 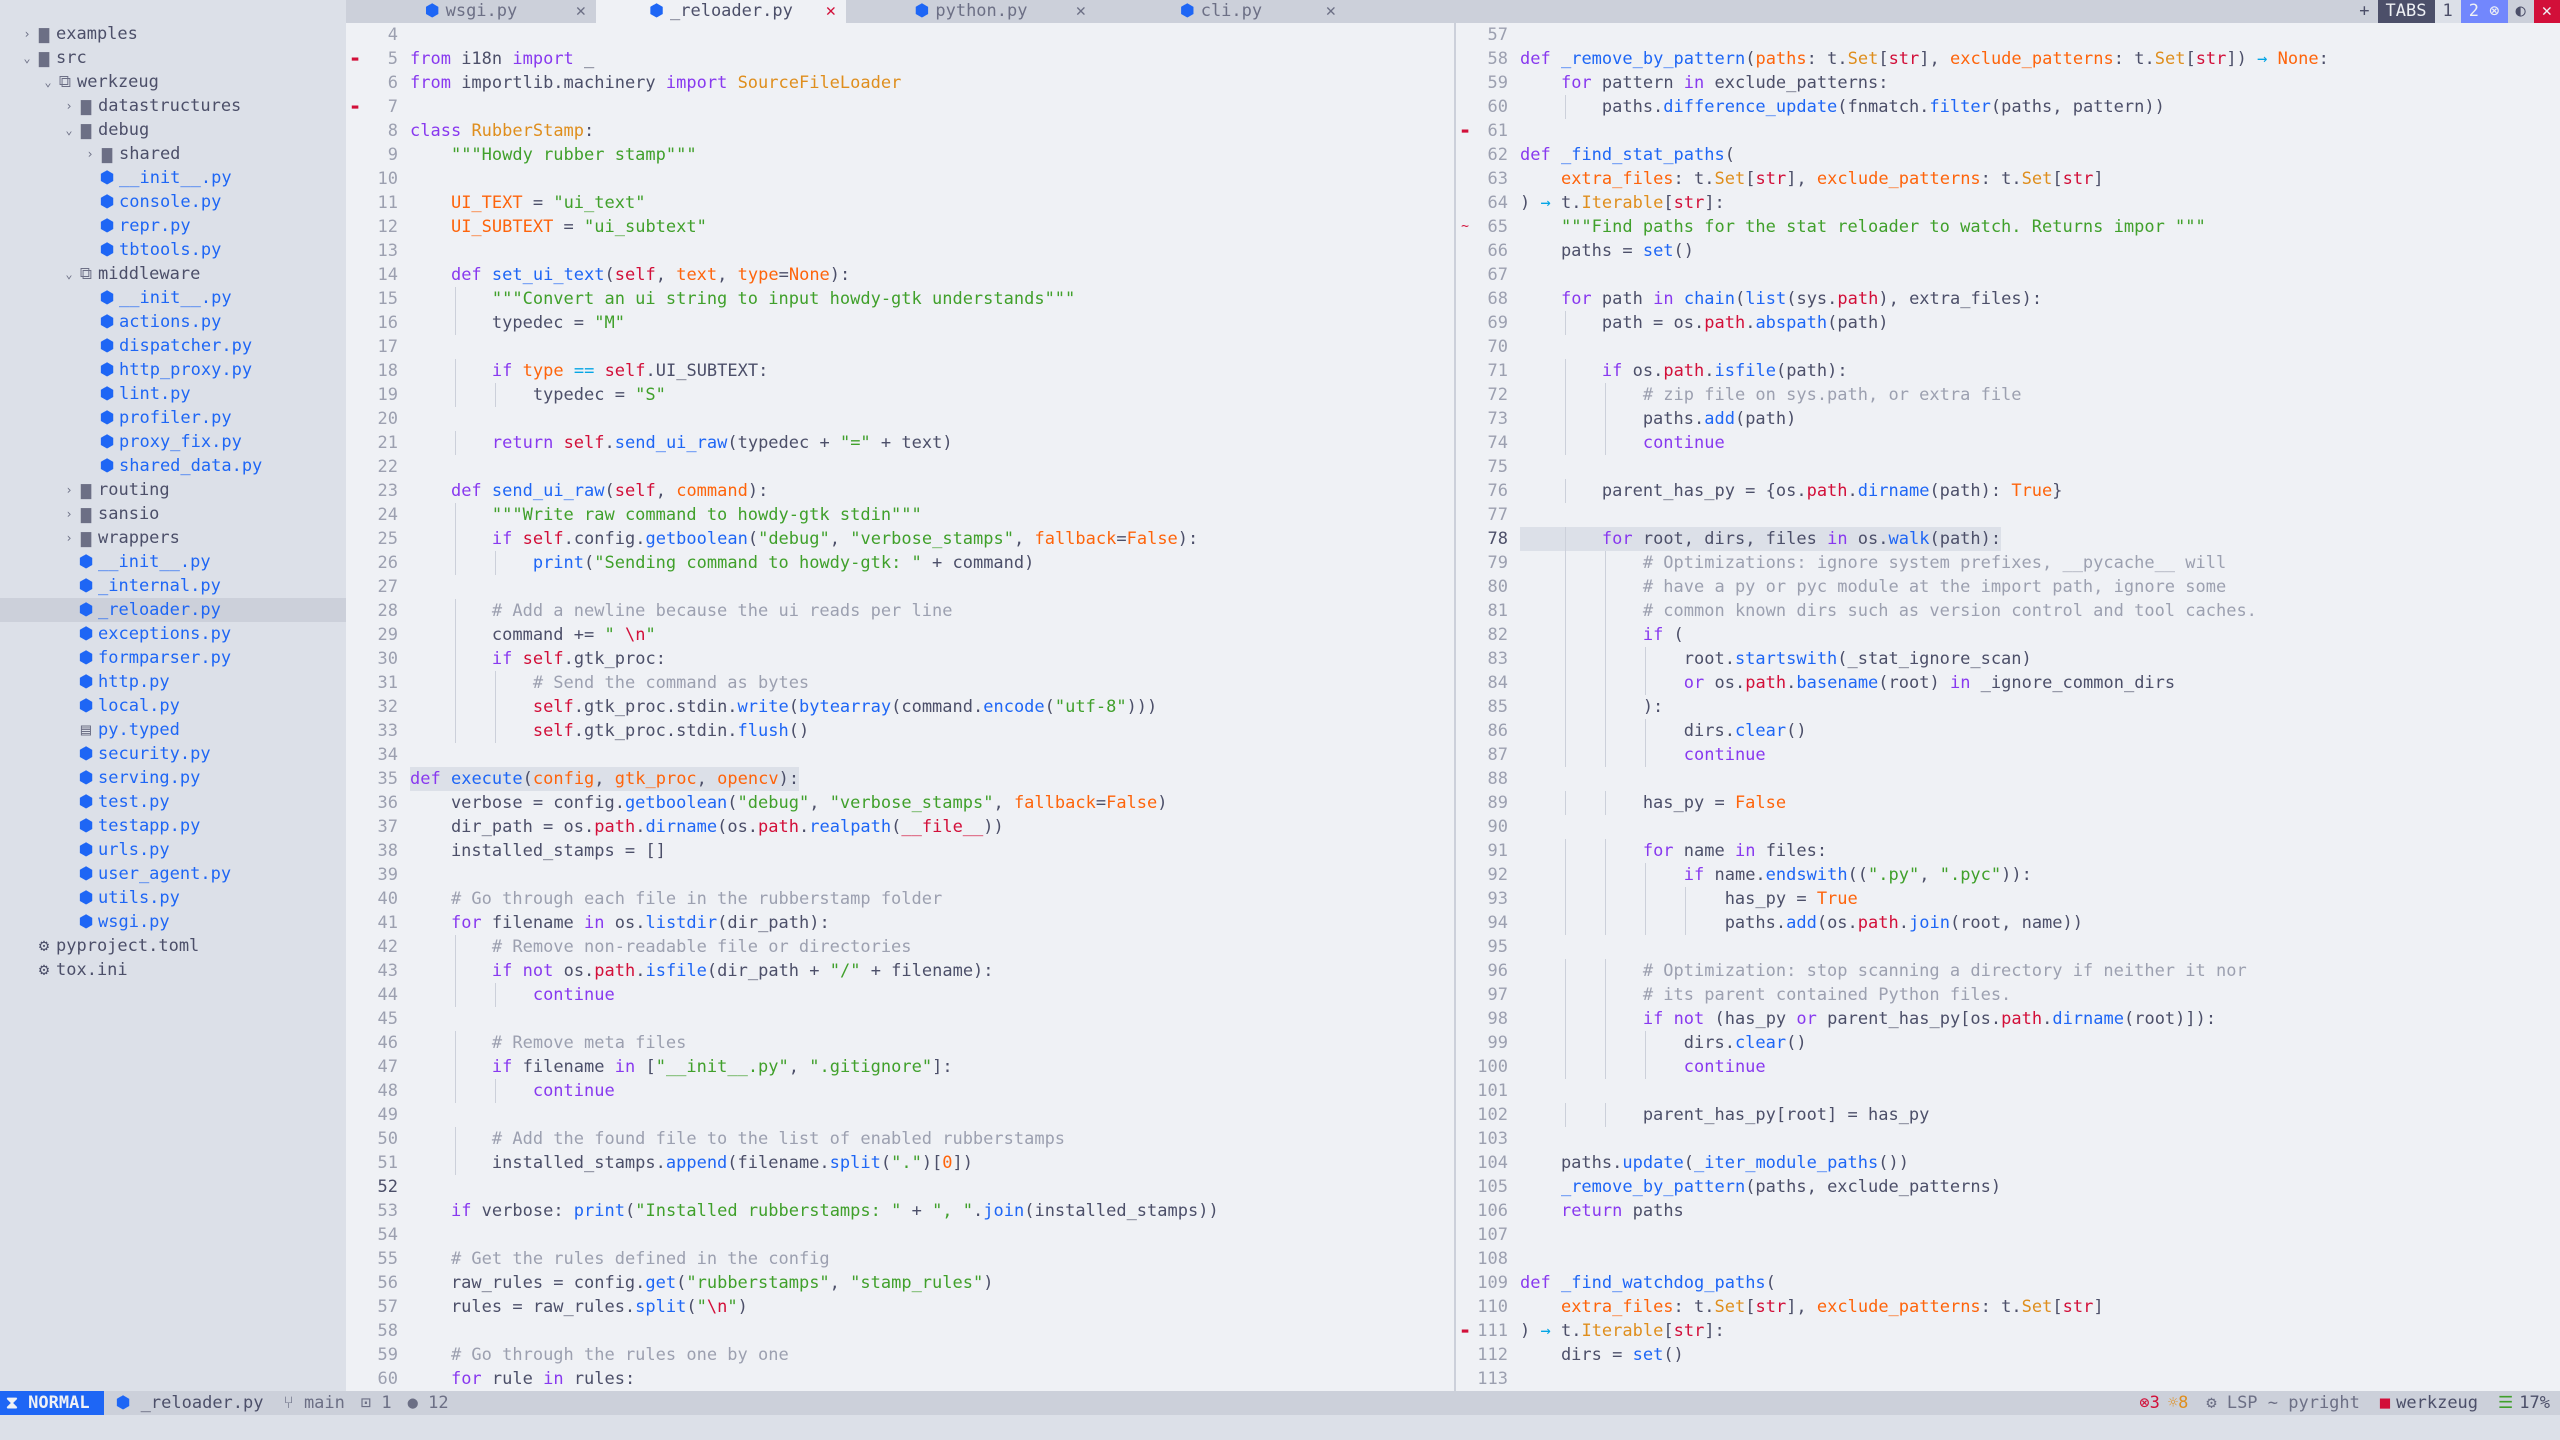 I want to click on tree-folder: › ▆ routing, so click(x=173, y=490).